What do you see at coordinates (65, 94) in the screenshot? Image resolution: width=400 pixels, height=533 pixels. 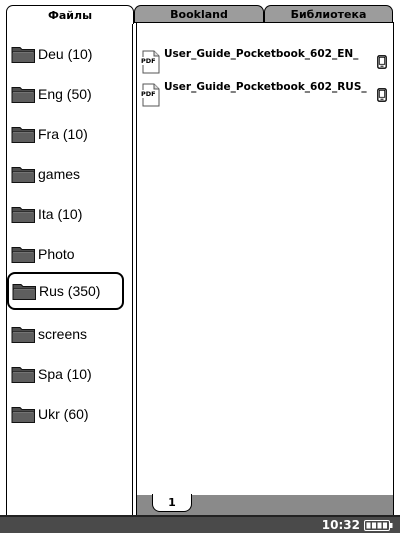 I see `folder-label: Eng (50)` at bounding box center [65, 94].